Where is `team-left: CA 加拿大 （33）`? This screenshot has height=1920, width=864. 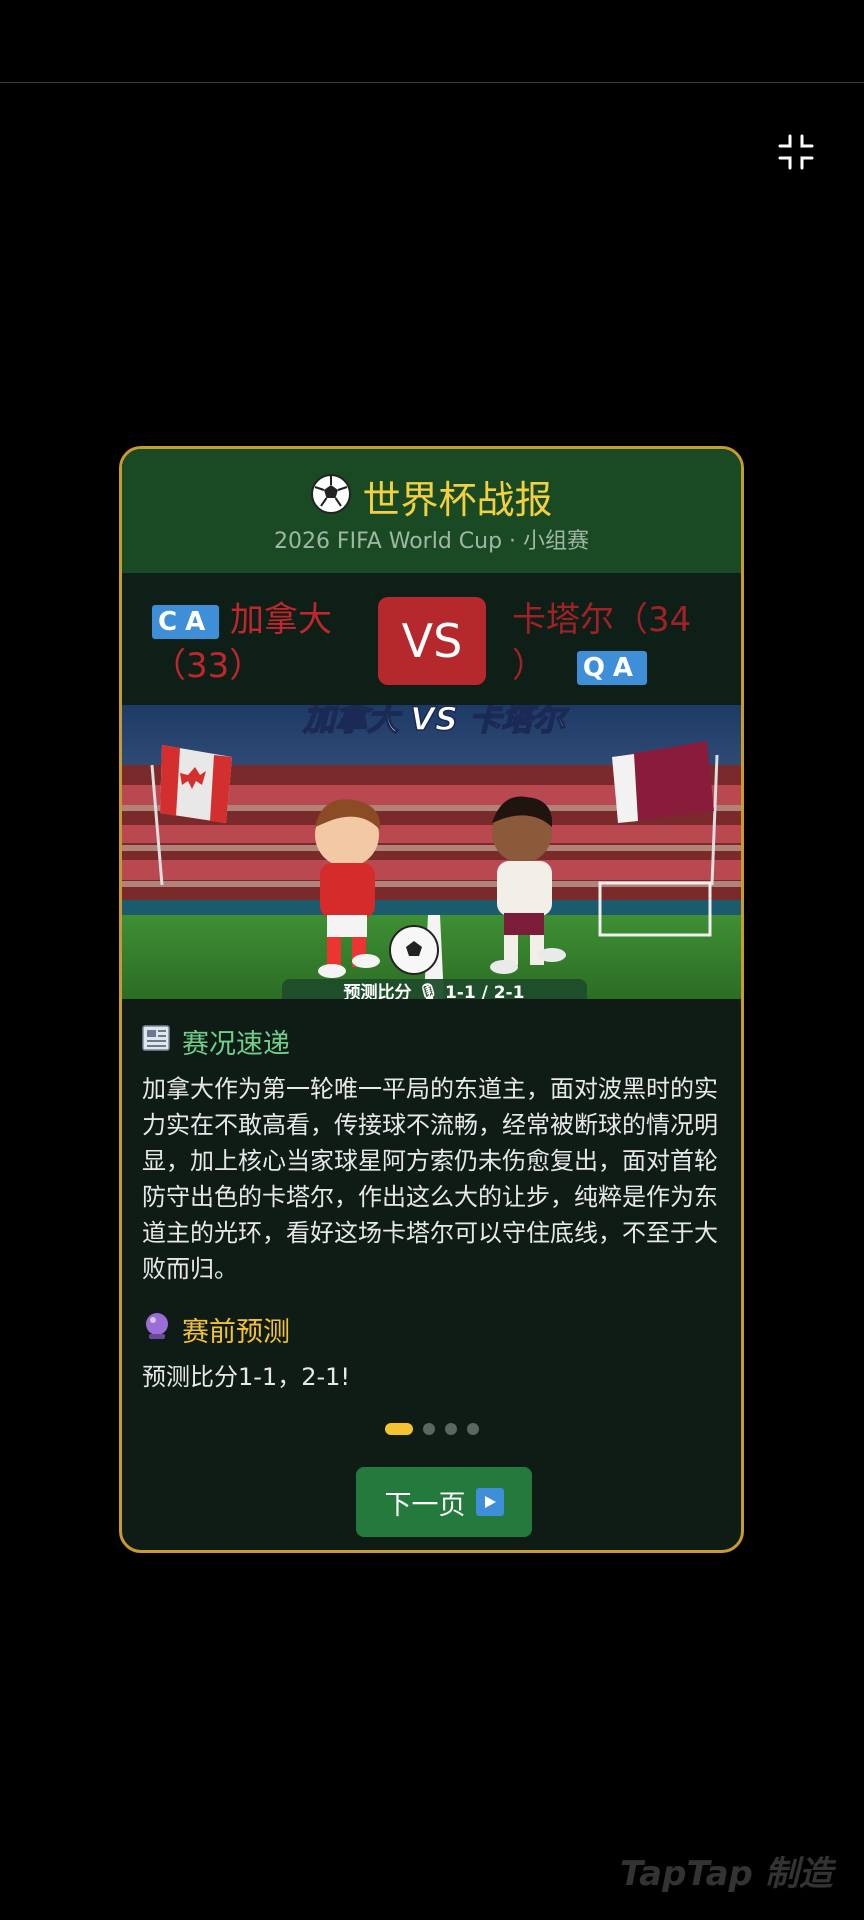 team-left: CA 加拿大 （33） is located at coordinates (247, 643).